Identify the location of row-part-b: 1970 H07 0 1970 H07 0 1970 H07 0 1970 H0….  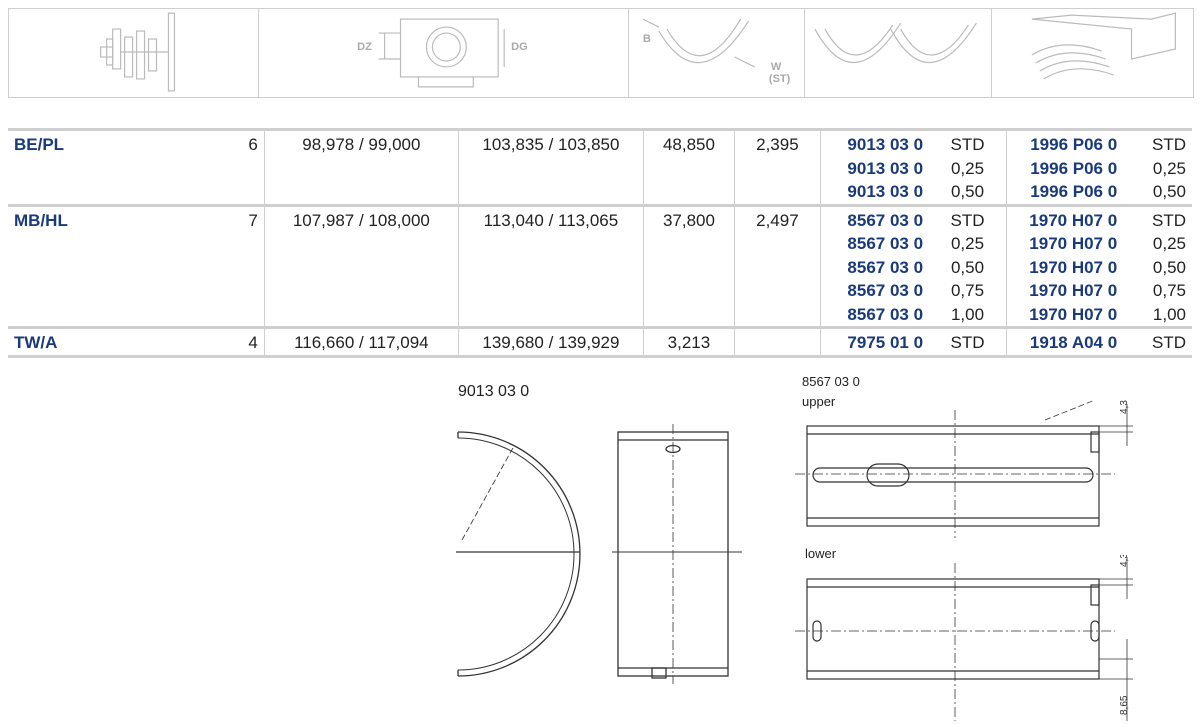
(1065, 265).